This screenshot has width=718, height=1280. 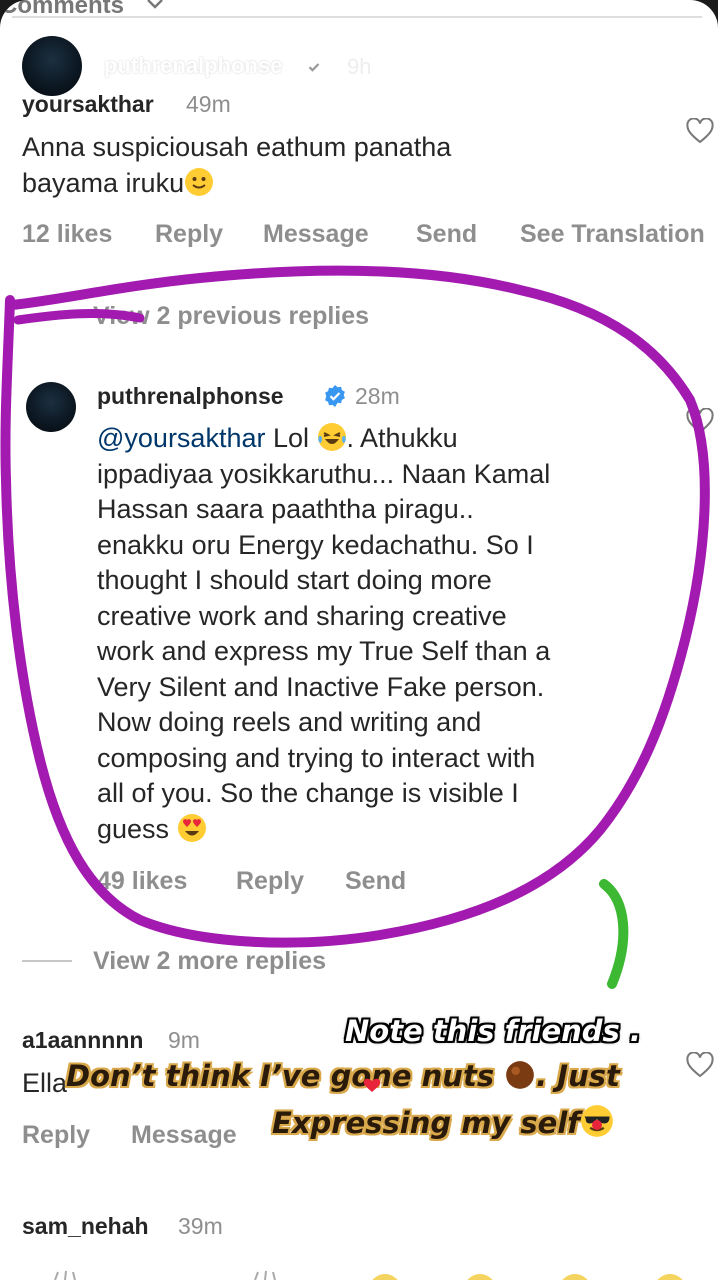 I want to click on heart-sticker-icon, so click(x=372, y=1085).